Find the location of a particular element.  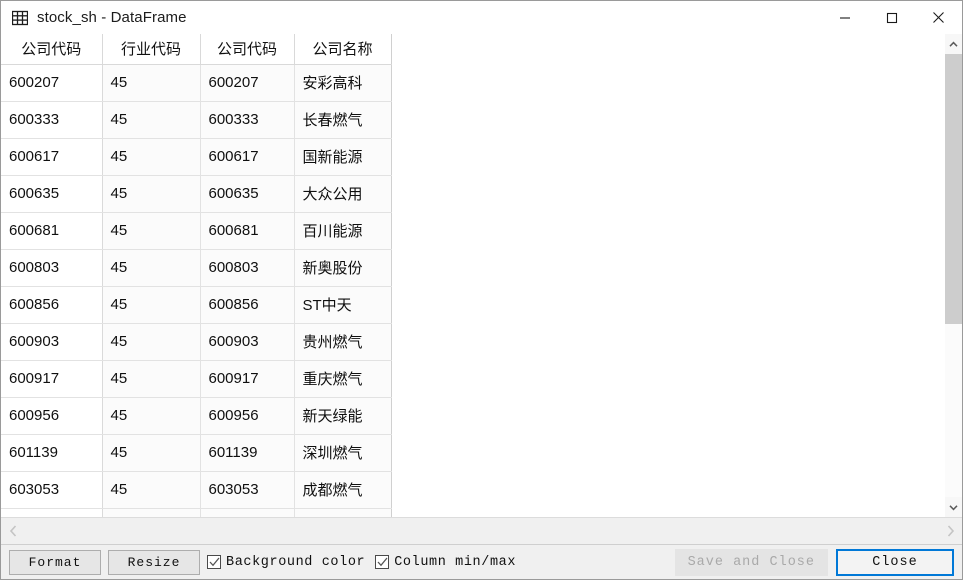

checkmark-icon is located at coordinates (382, 562).